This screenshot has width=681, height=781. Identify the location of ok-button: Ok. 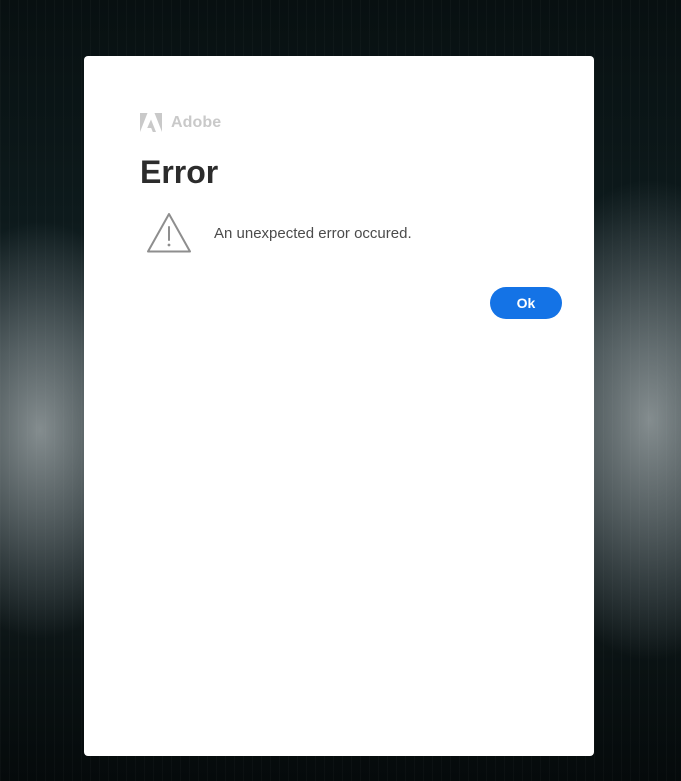
(526, 303).